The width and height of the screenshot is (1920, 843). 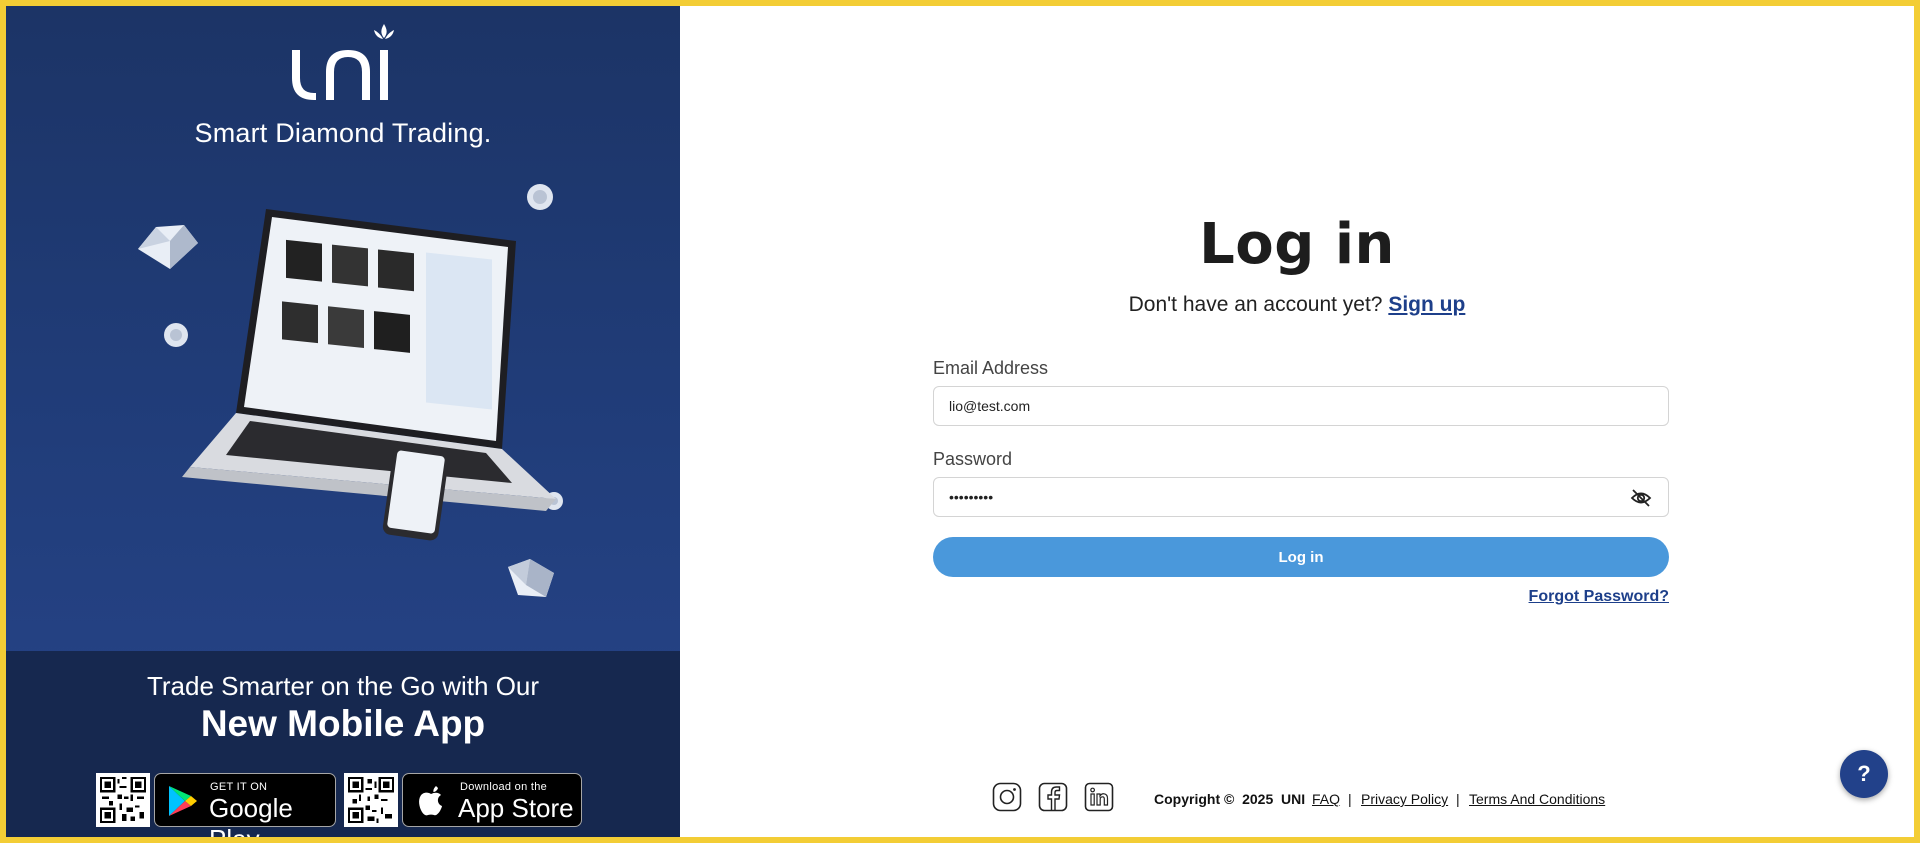 What do you see at coordinates (1194, 799) in the screenshot?
I see `copyright-prefix: Copyright ©` at bounding box center [1194, 799].